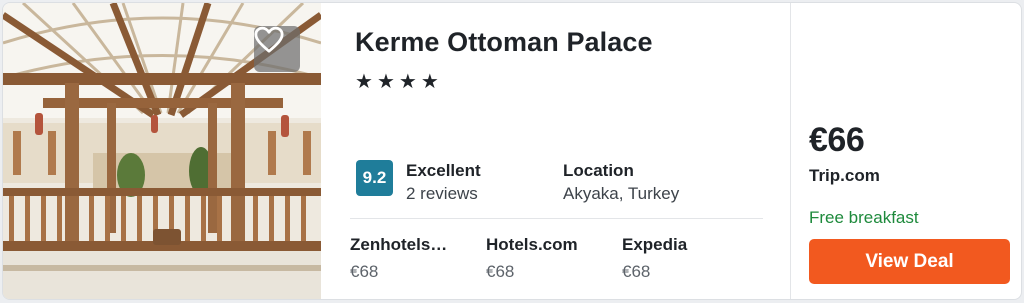 Image resolution: width=1024 pixels, height=303 pixels. What do you see at coordinates (655, 244) in the screenshot?
I see `provider-name: Expedia` at bounding box center [655, 244].